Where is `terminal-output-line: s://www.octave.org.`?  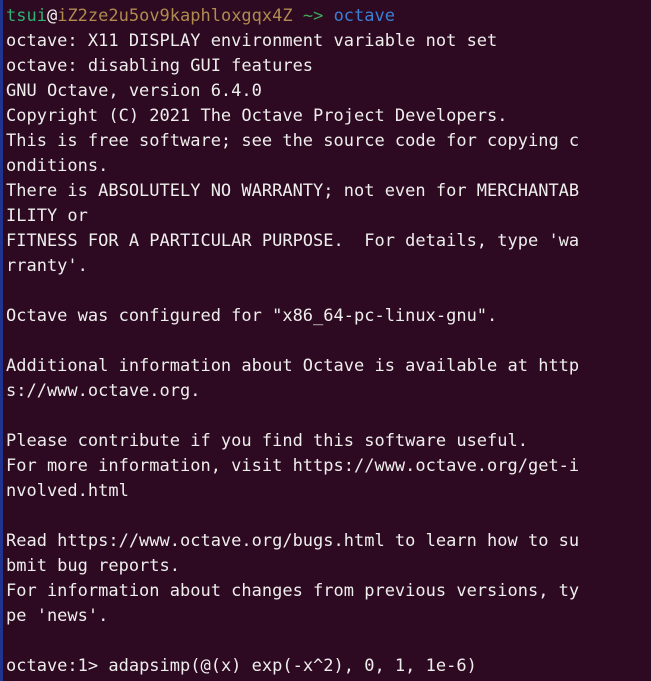
terminal-output-line: s://www.octave.org. is located at coordinates (103, 391).